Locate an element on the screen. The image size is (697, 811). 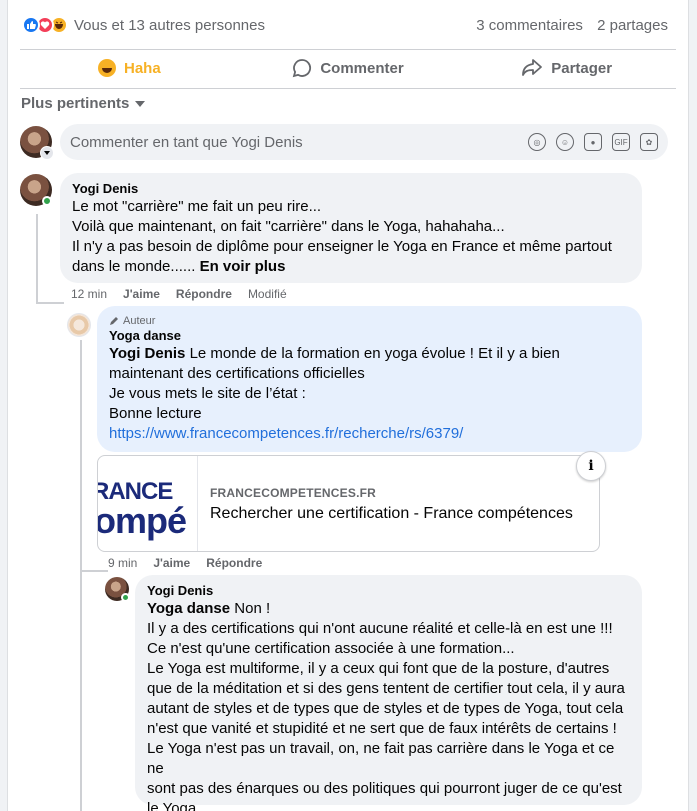
page-avatar is located at coordinates (79, 325).